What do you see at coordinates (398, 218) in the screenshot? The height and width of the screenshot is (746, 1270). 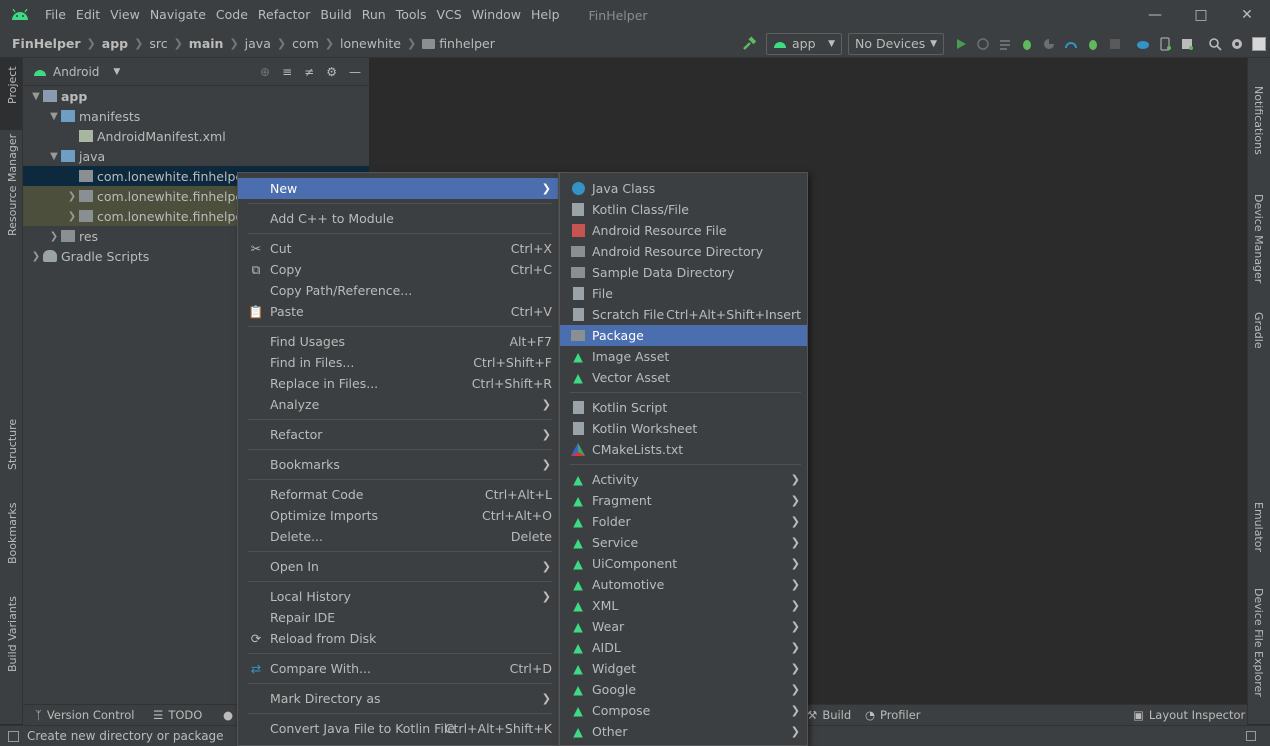 I see `menu-item-add-cpp: Add C++ to Module` at bounding box center [398, 218].